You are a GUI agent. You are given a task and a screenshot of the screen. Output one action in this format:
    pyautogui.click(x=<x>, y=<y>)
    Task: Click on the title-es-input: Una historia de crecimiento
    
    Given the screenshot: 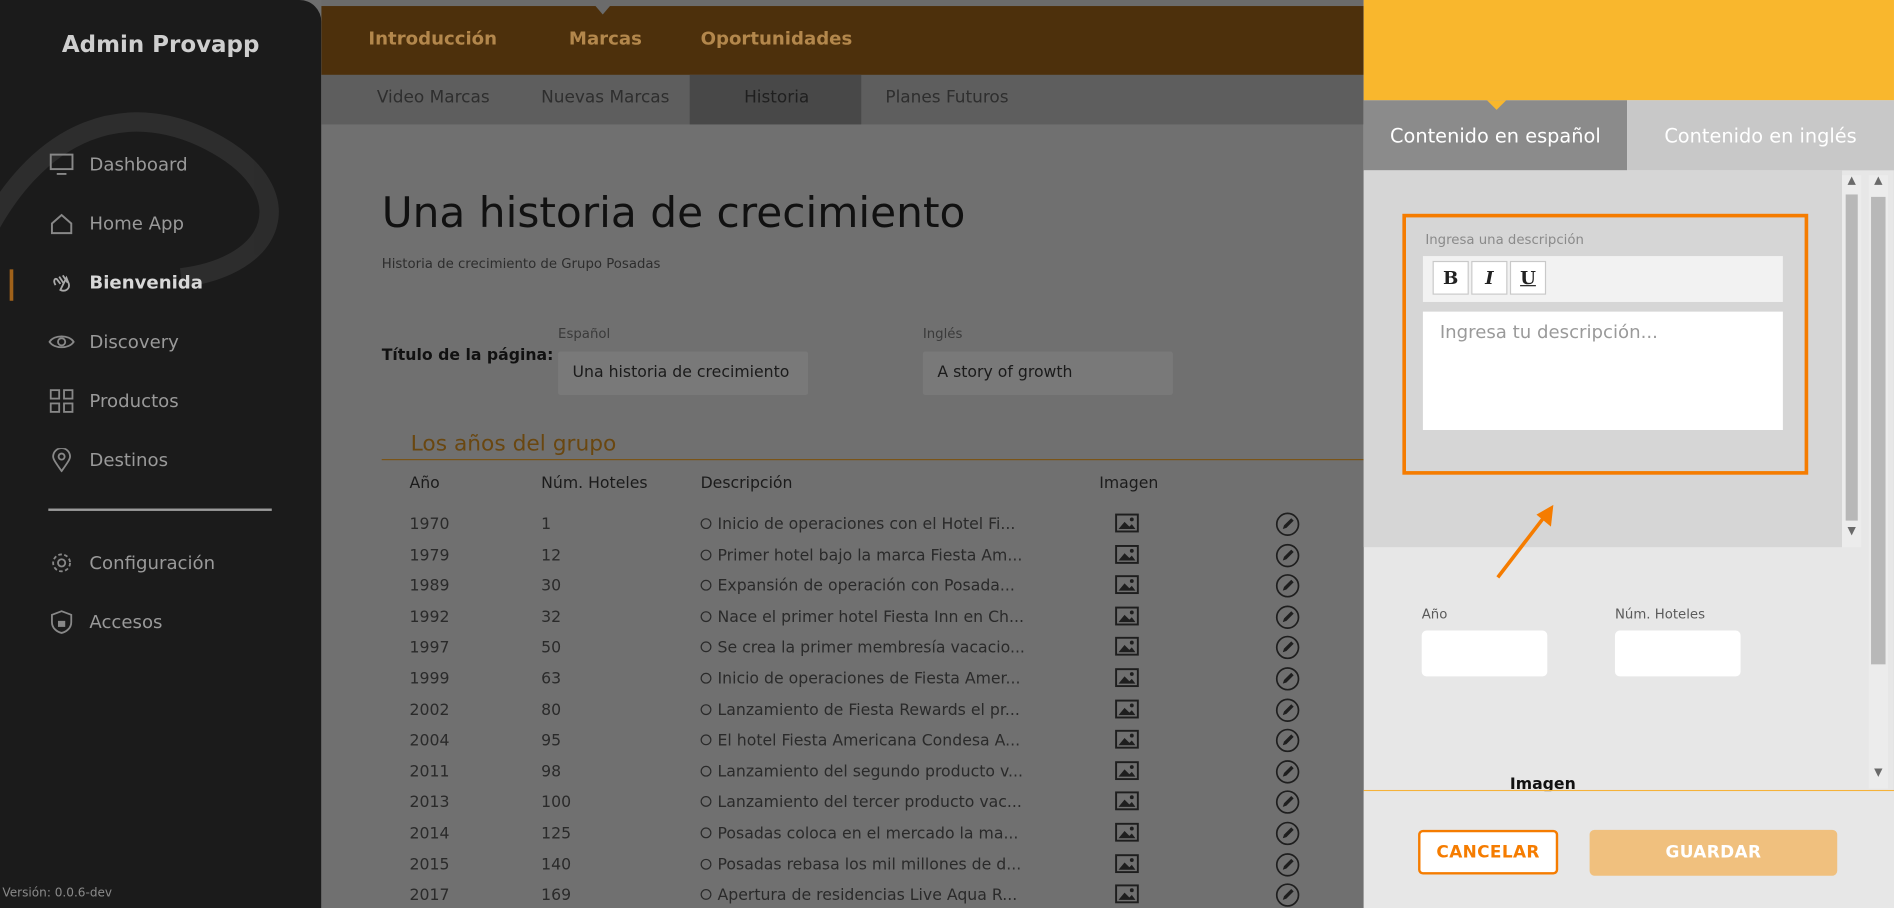 What is the action you would take?
    pyautogui.click(x=683, y=373)
    